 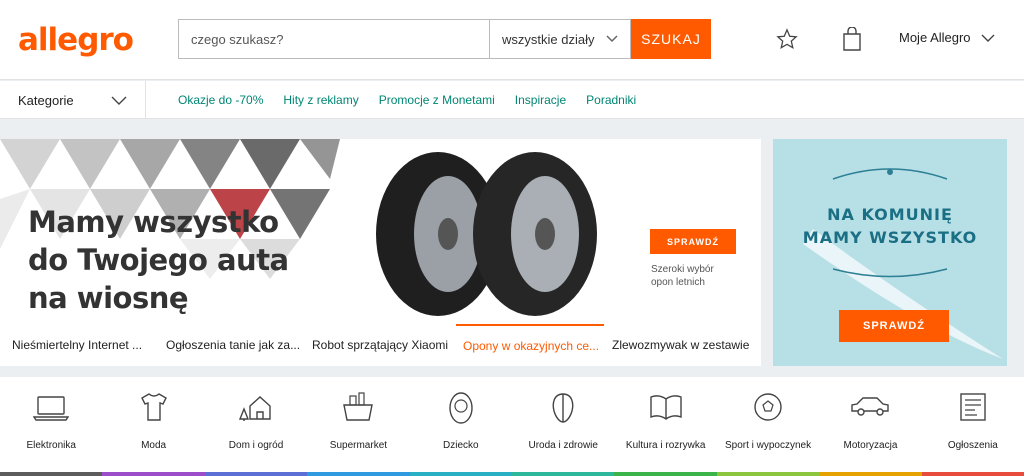 I want to click on nav-link-okazje: Okazje do -70%, so click(x=220, y=100).